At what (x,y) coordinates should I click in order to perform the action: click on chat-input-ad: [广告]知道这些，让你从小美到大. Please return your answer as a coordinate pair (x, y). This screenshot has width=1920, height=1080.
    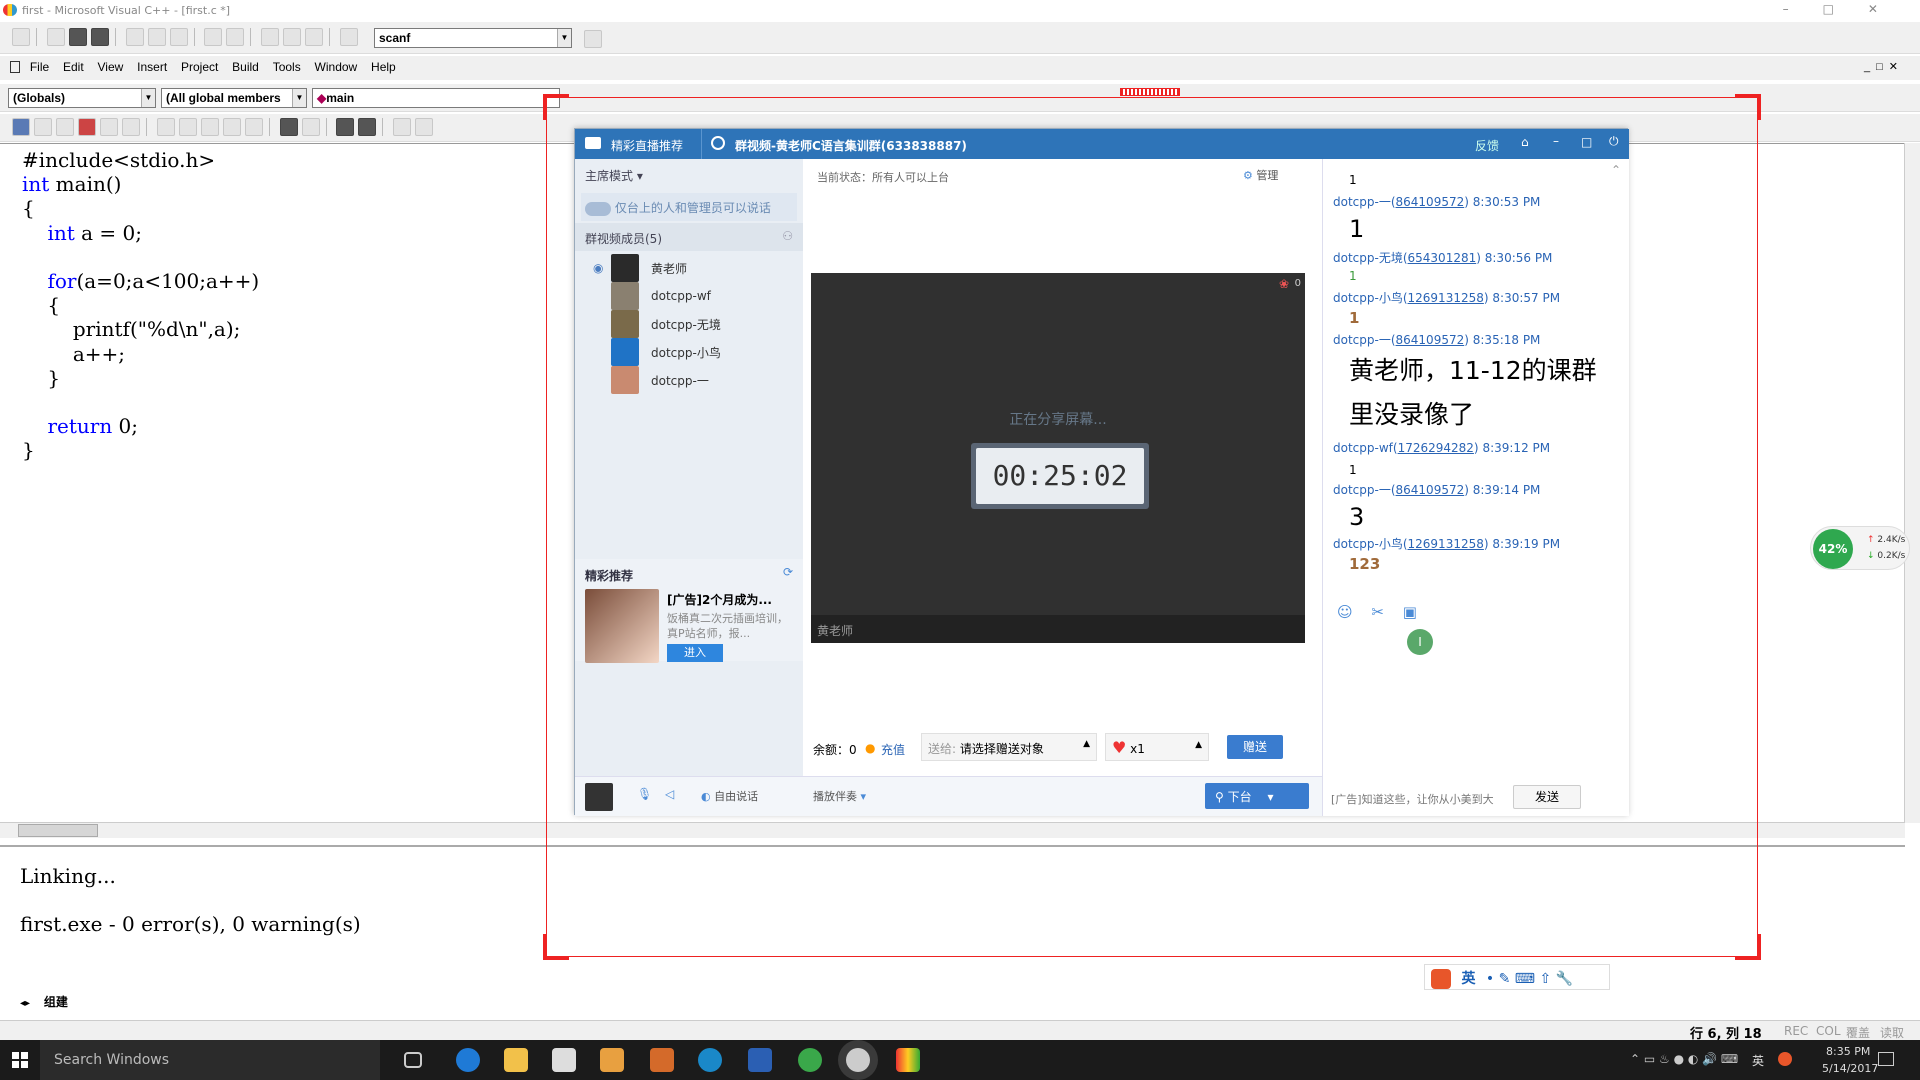
    Looking at the image, I should click on (1412, 799).